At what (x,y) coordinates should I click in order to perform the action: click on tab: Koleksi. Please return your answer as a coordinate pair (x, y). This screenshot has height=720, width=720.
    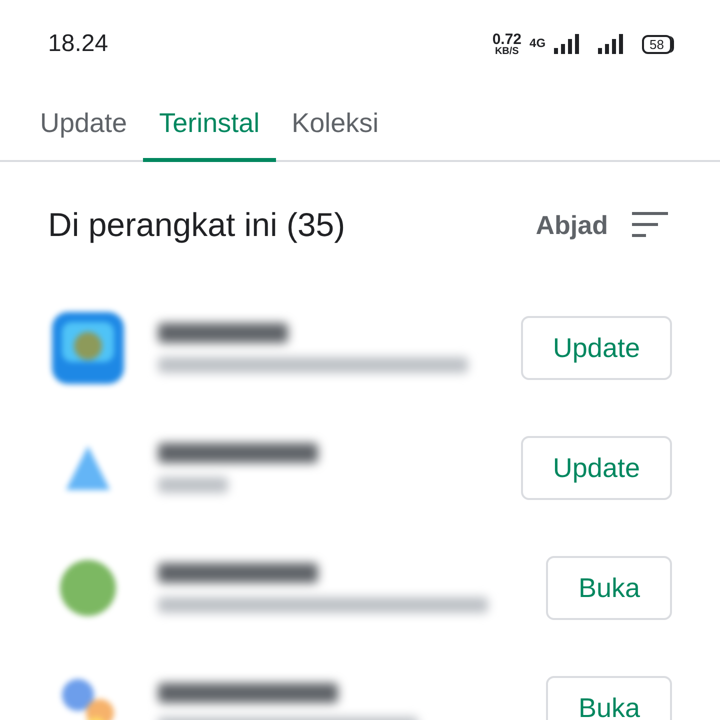
    Looking at the image, I should click on (335, 125).